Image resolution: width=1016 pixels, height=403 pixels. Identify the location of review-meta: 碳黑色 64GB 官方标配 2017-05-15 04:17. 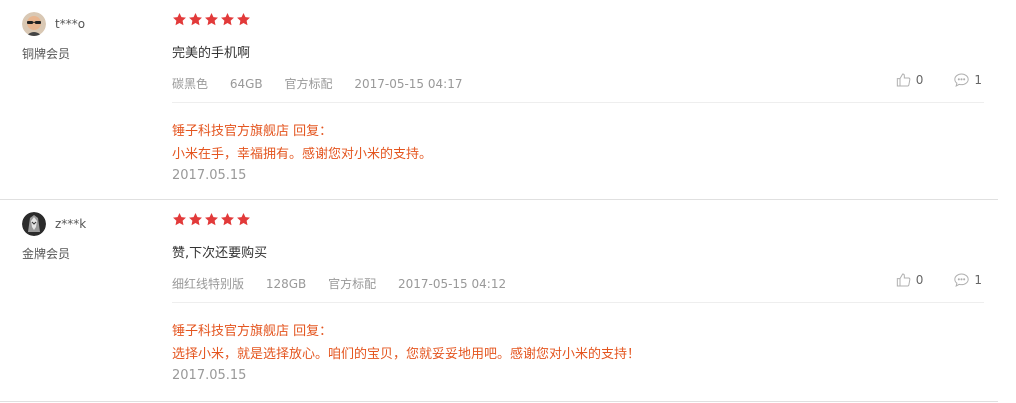
(326, 83).